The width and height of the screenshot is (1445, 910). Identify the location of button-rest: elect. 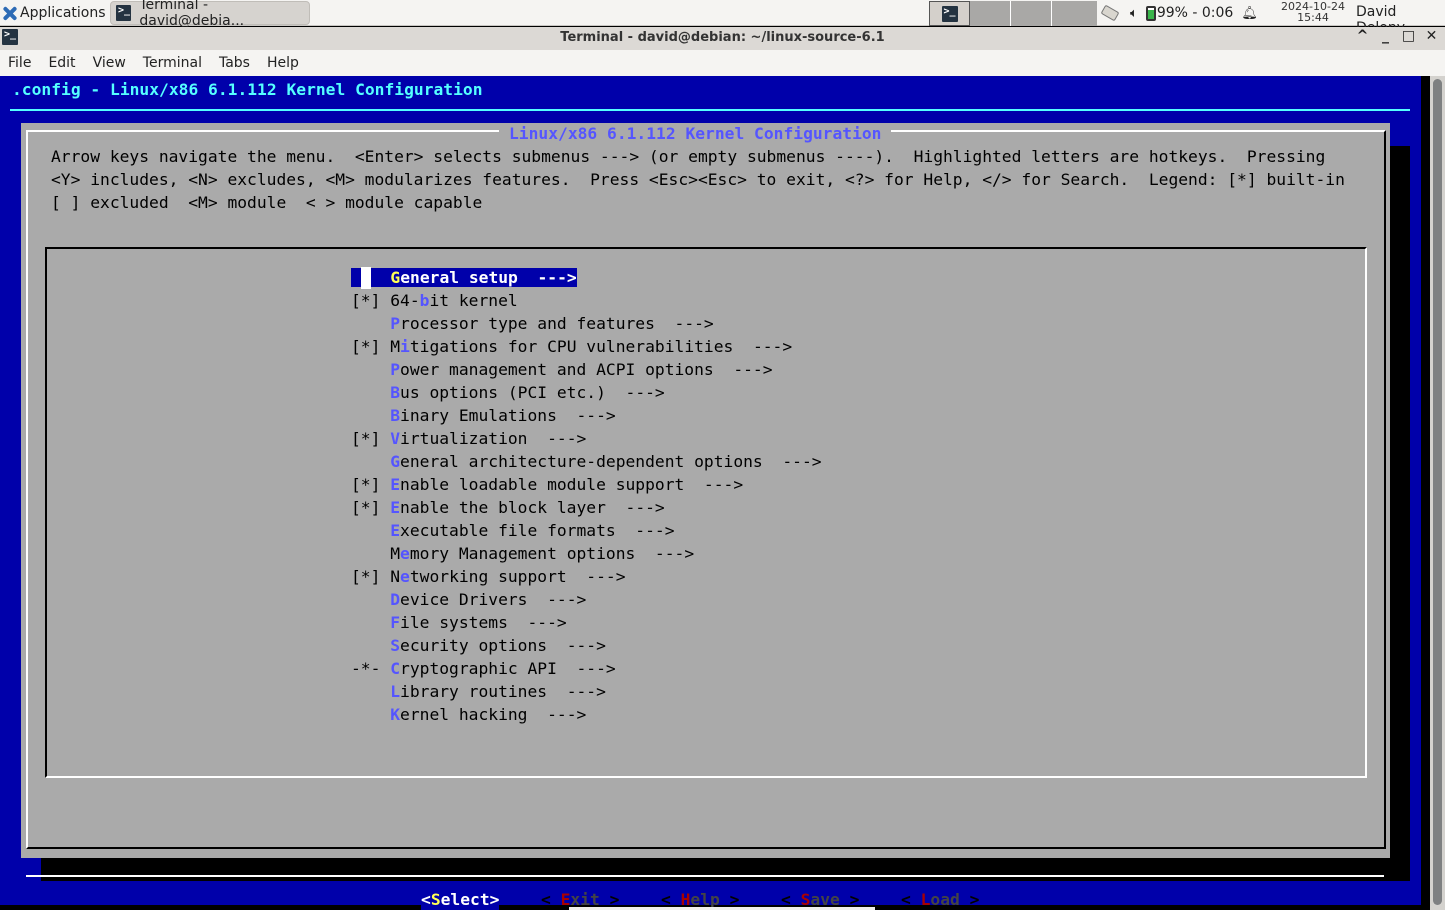
(465, 899).